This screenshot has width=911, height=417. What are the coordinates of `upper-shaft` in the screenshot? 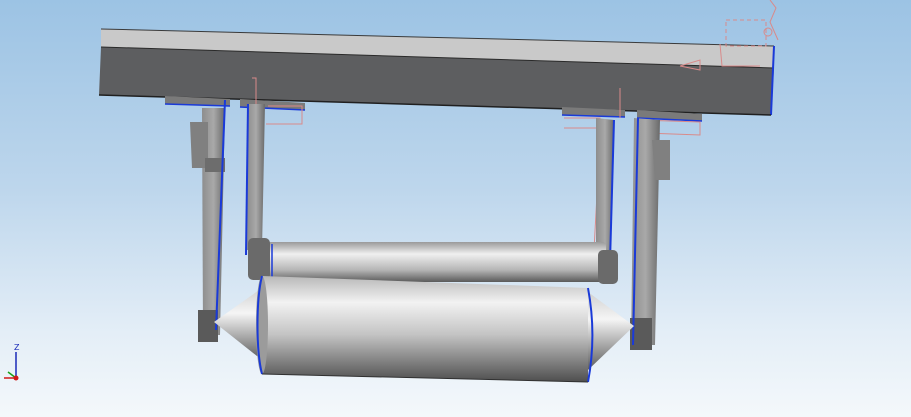 It's located at (433, 261).